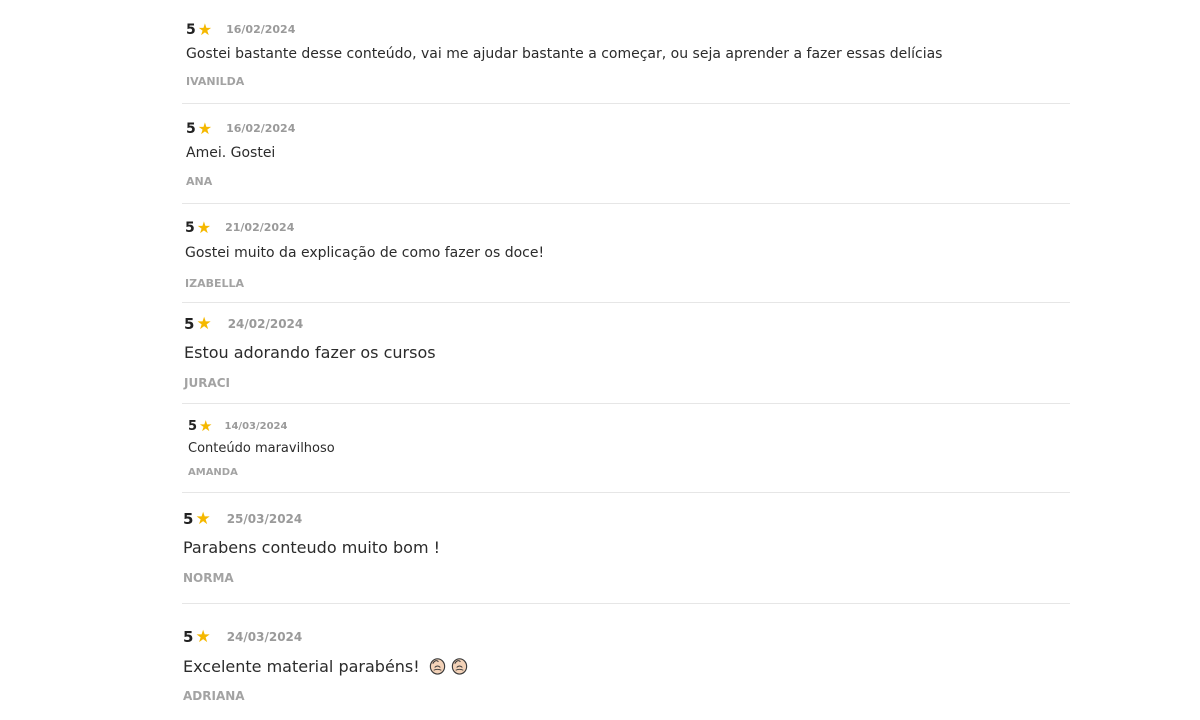 This screenshot has height=720, width=1200. What do you see at coordinates (199, 181) in the screenshot?
I see `review-author: ANA` at bounding box center [199, 181].